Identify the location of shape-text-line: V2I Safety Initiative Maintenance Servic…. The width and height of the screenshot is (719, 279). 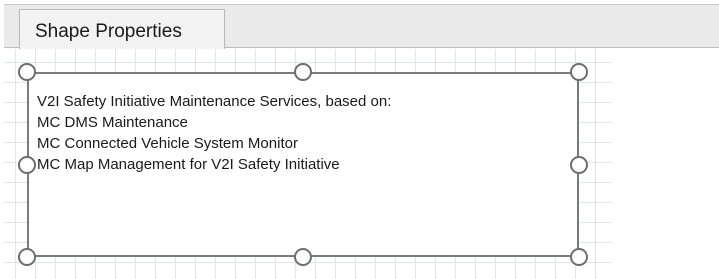
(214, 101).